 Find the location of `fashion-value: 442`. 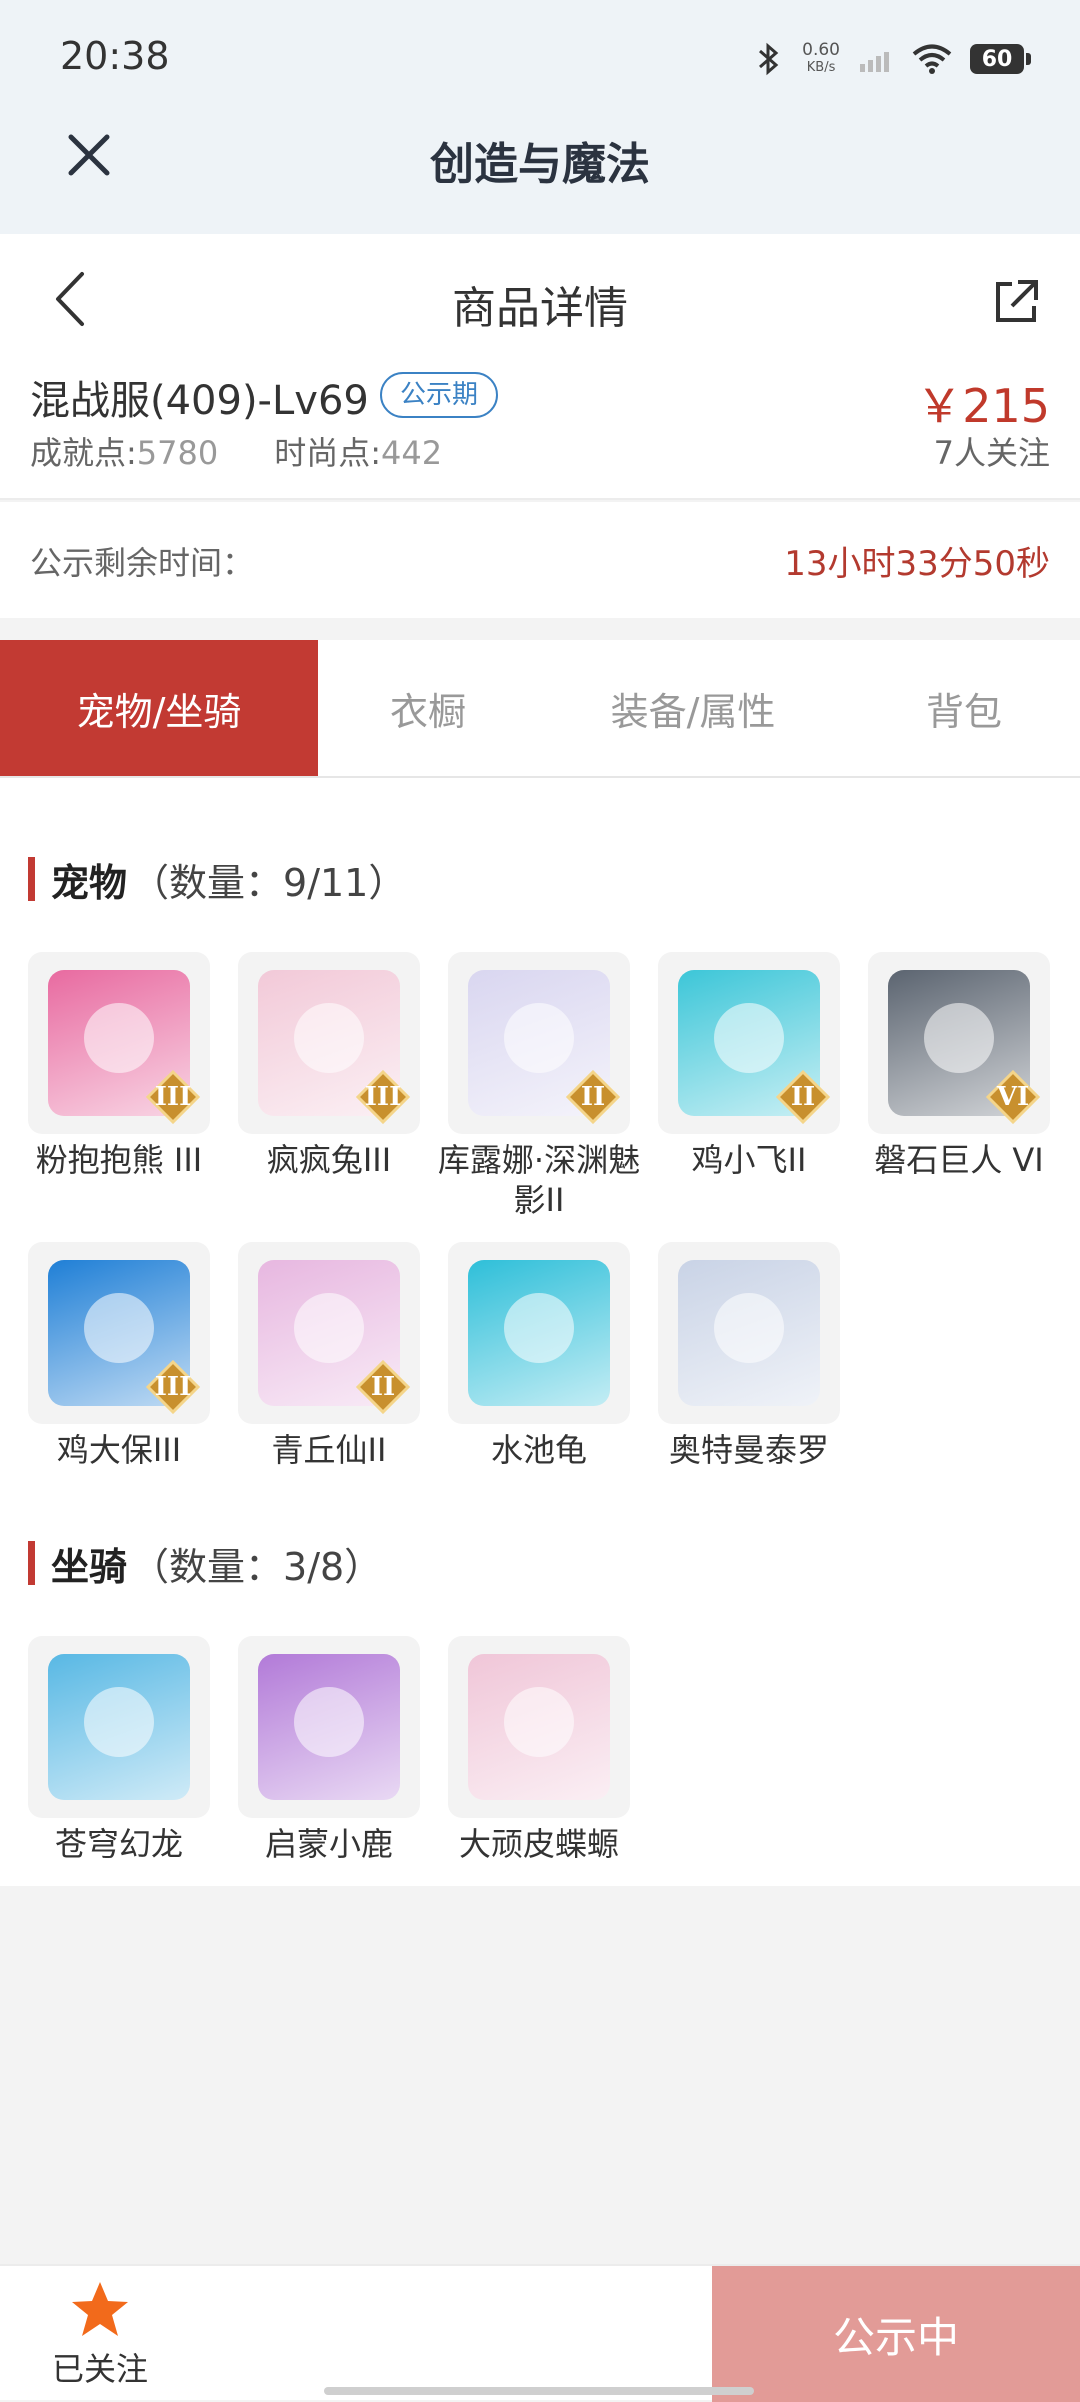

fashion-value: 442 is located at coordinates (412, 453).